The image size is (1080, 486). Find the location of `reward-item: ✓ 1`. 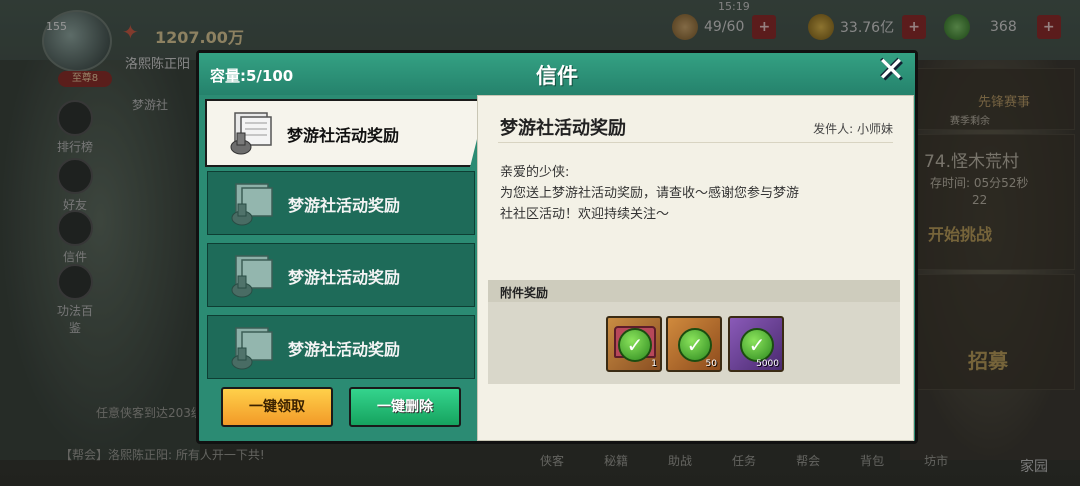

reward-item: ✓ 1 is located at coordinates (634, 344).